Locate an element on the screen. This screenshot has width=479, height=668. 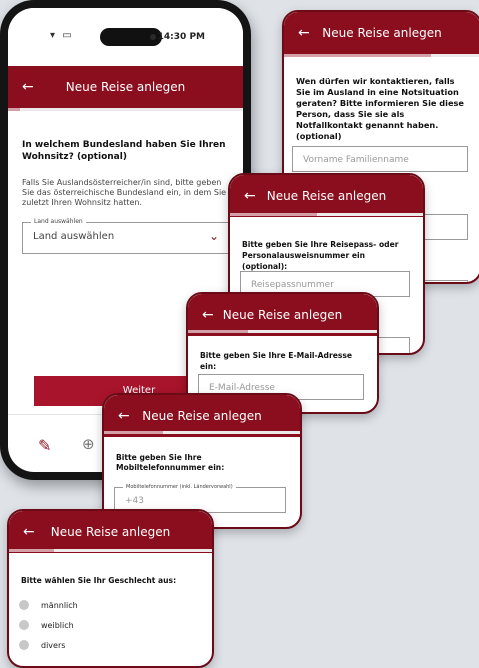
radio-option: weiblich is located at coordinates (109, 625).